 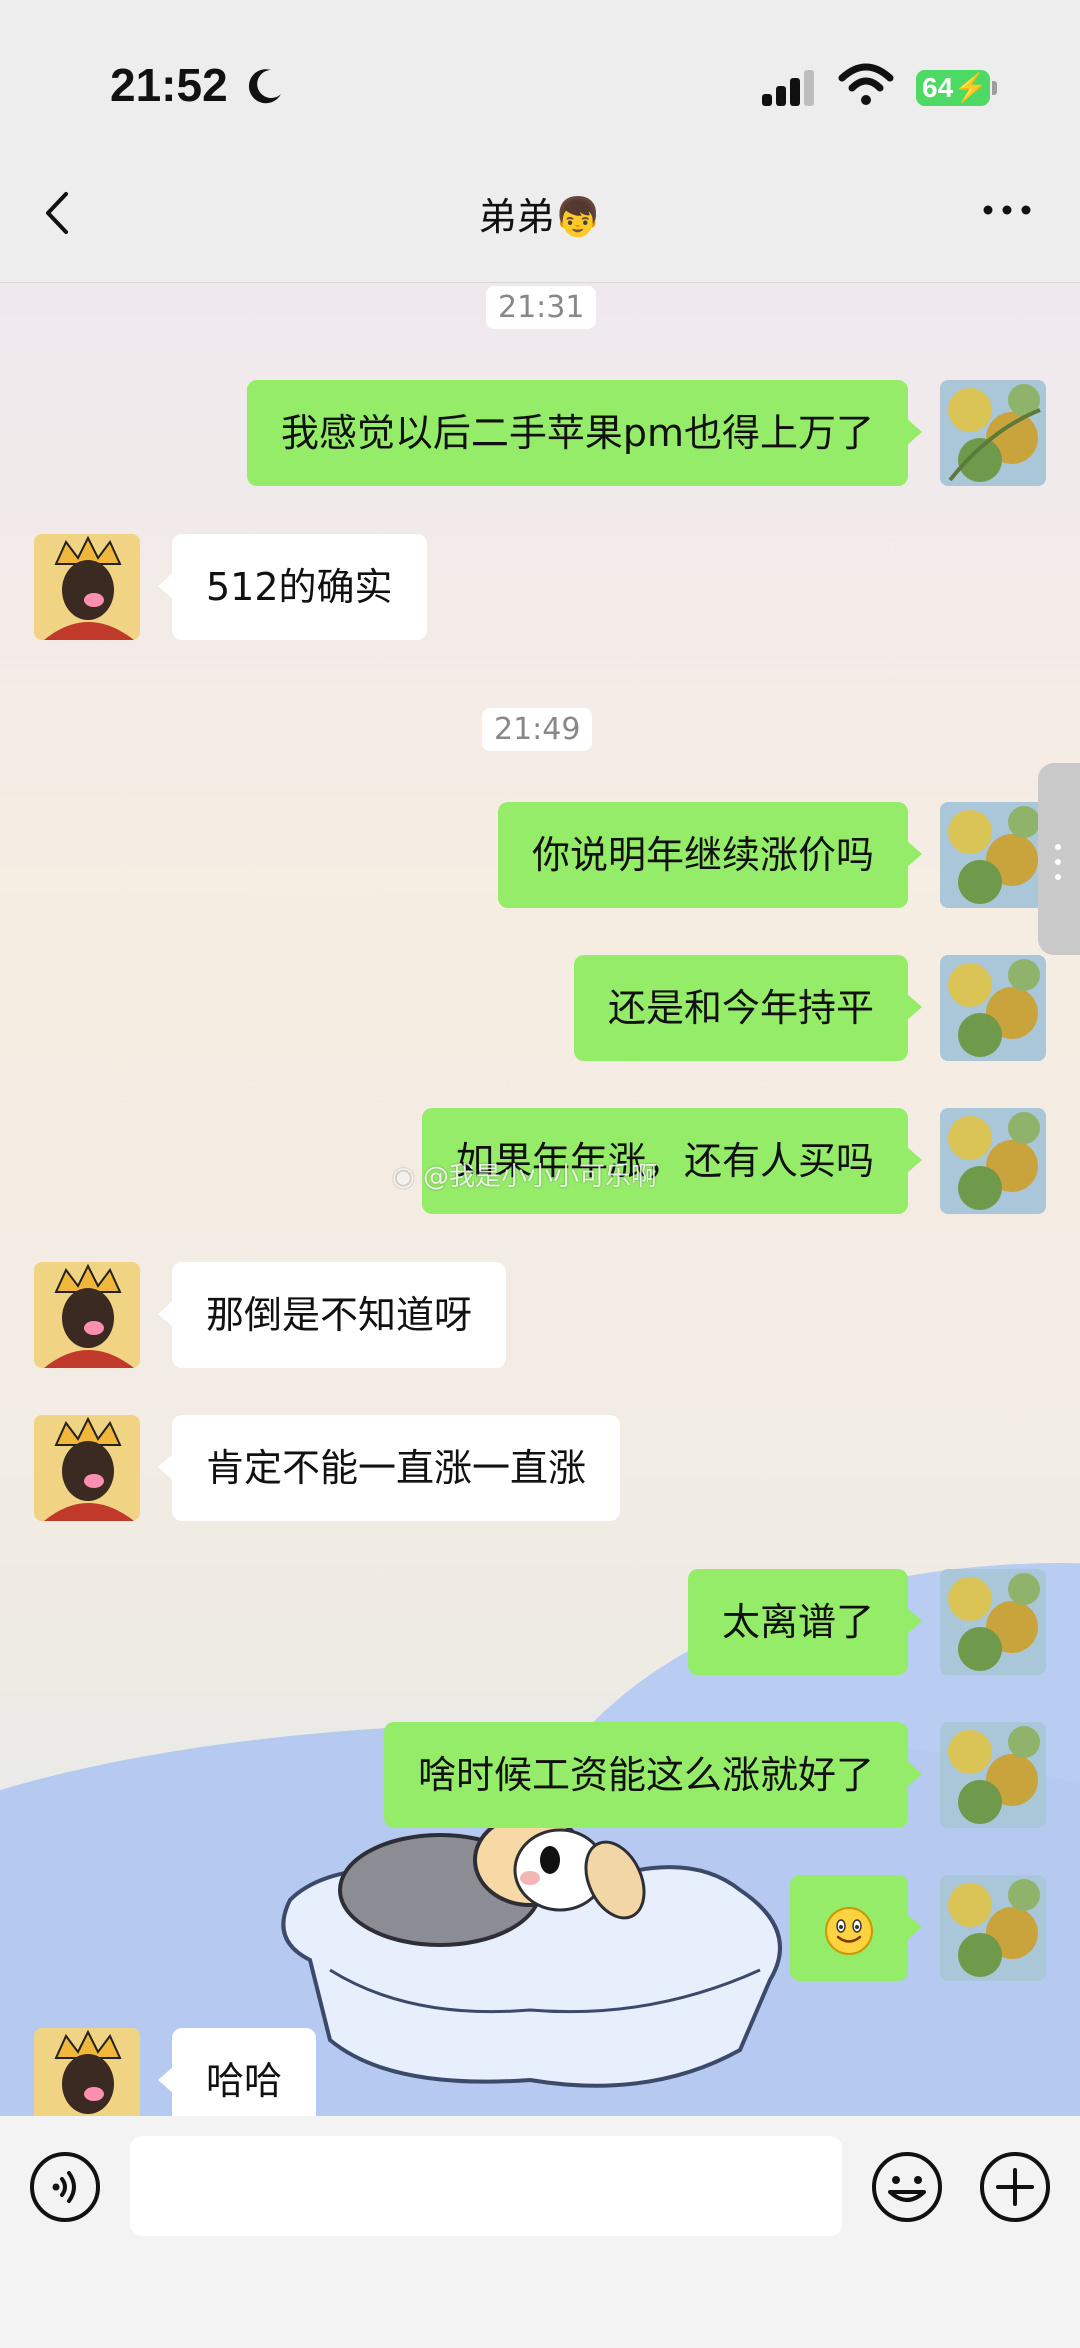 I want to click on smile-emoji-icon, so click(x=849, y=1930).